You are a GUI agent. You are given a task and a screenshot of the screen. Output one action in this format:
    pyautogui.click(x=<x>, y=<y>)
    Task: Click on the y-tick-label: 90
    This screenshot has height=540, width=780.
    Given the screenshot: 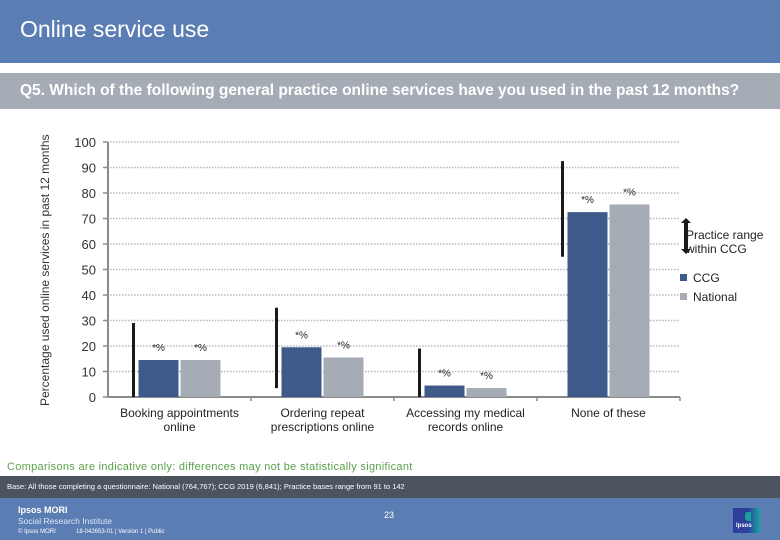 What is the action you would take?
    pyautogui.click(x=89, y=168)
    